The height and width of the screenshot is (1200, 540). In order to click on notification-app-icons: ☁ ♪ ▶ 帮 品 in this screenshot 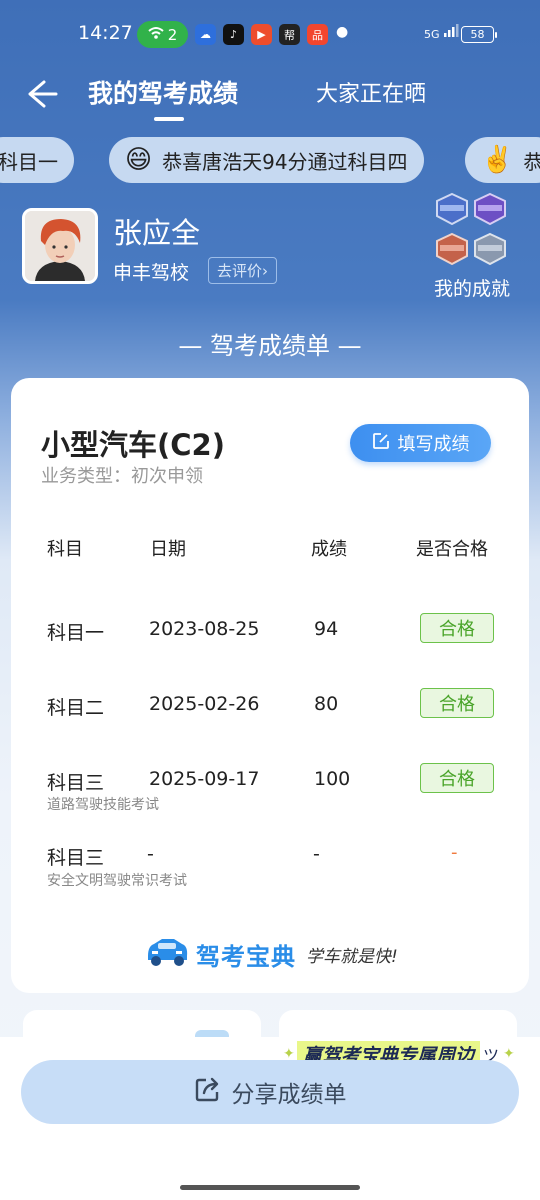, I will do `click(261, 34)`.